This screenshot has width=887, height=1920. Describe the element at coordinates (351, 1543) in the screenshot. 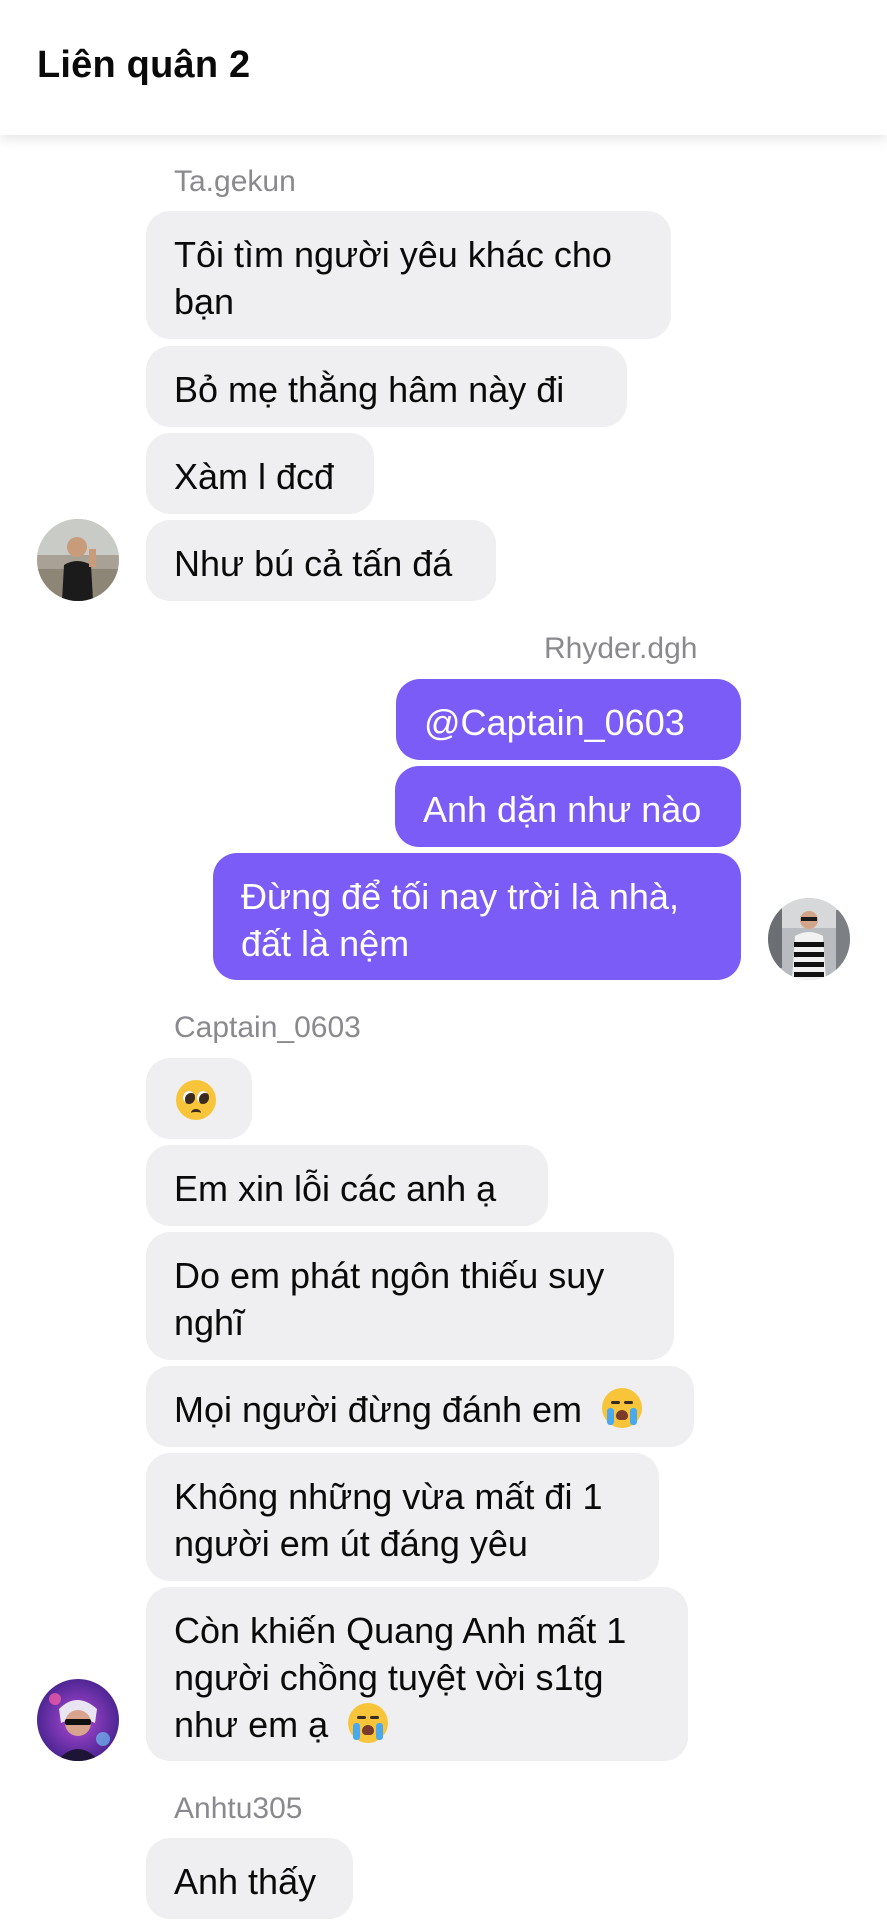

I see `message-text: người em út đáng yêu` at that location.